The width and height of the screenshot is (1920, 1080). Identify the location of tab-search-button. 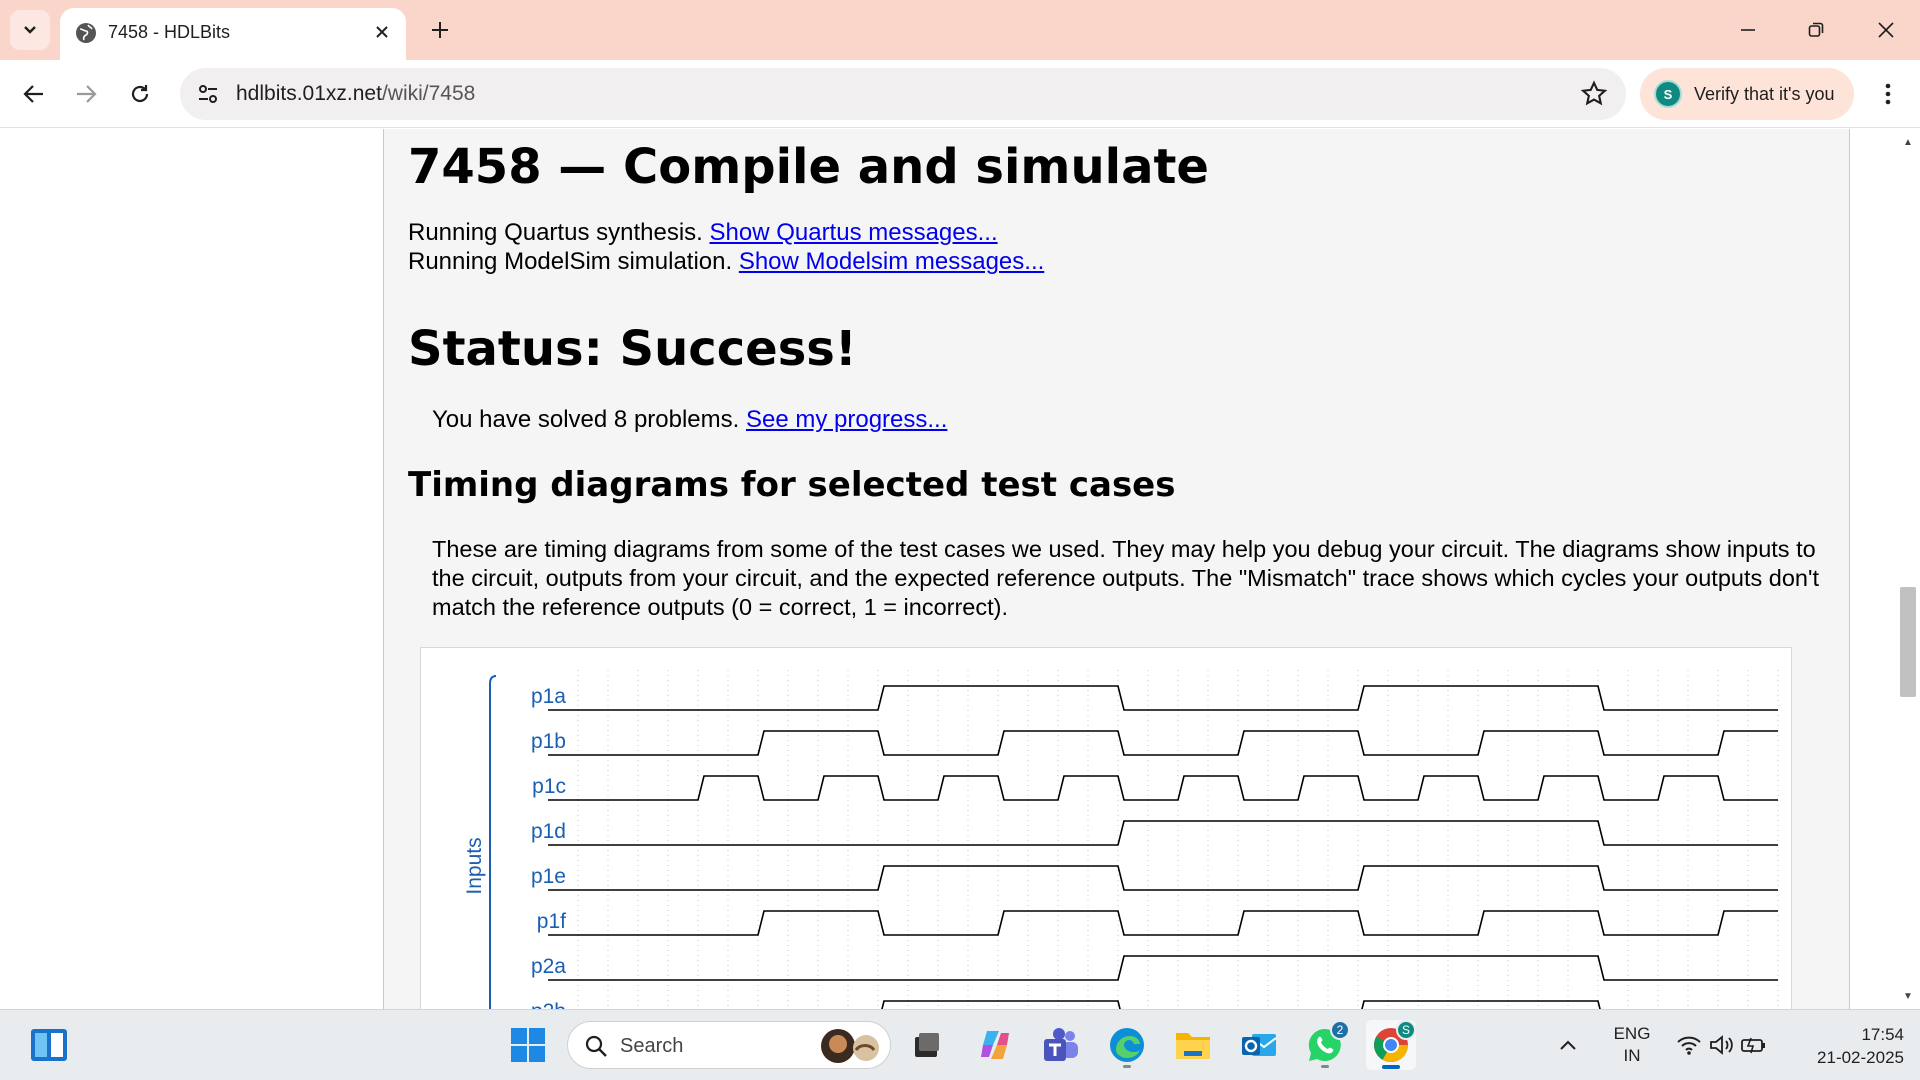
(30, 30).